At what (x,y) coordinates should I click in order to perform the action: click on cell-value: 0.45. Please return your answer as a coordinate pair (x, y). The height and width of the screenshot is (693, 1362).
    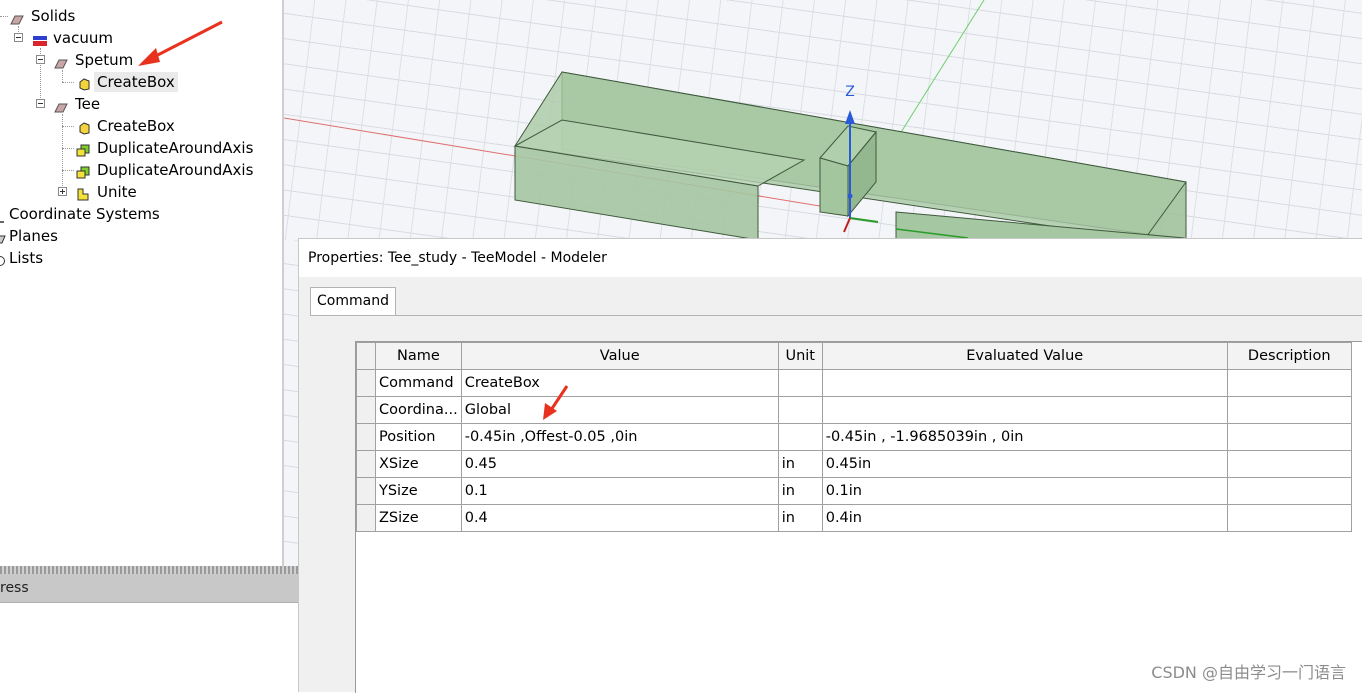
    Looking at the image, I should click on (619, 464).